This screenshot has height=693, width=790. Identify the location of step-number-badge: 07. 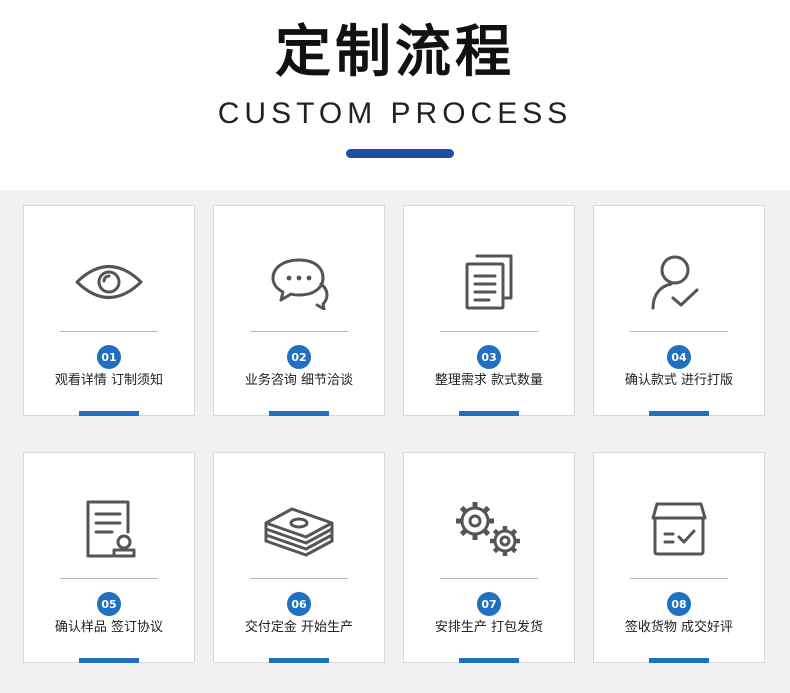
(489, 604).